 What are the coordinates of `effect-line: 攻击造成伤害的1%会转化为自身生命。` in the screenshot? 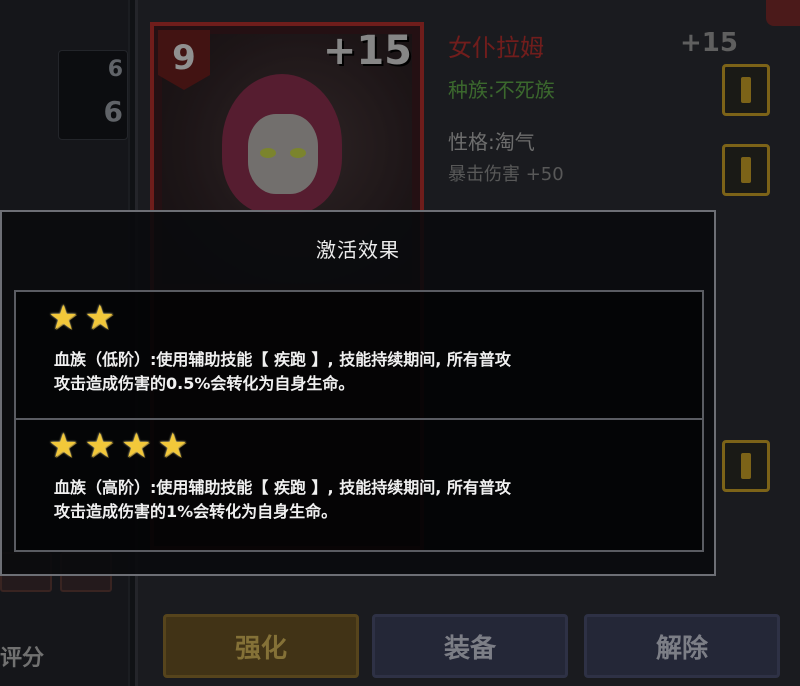 It's located at (196, 511).